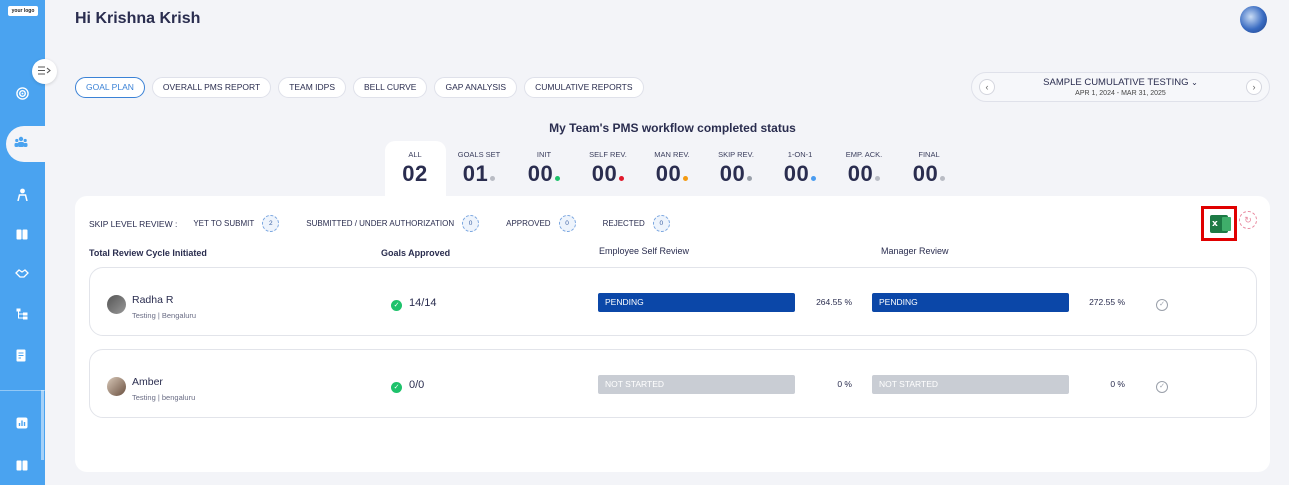 Image resolution: width=1289 pixels, height=485 pixels. Describe the element at coordinates (22, 194) in the screenshot. I see `person-icon` at that location.